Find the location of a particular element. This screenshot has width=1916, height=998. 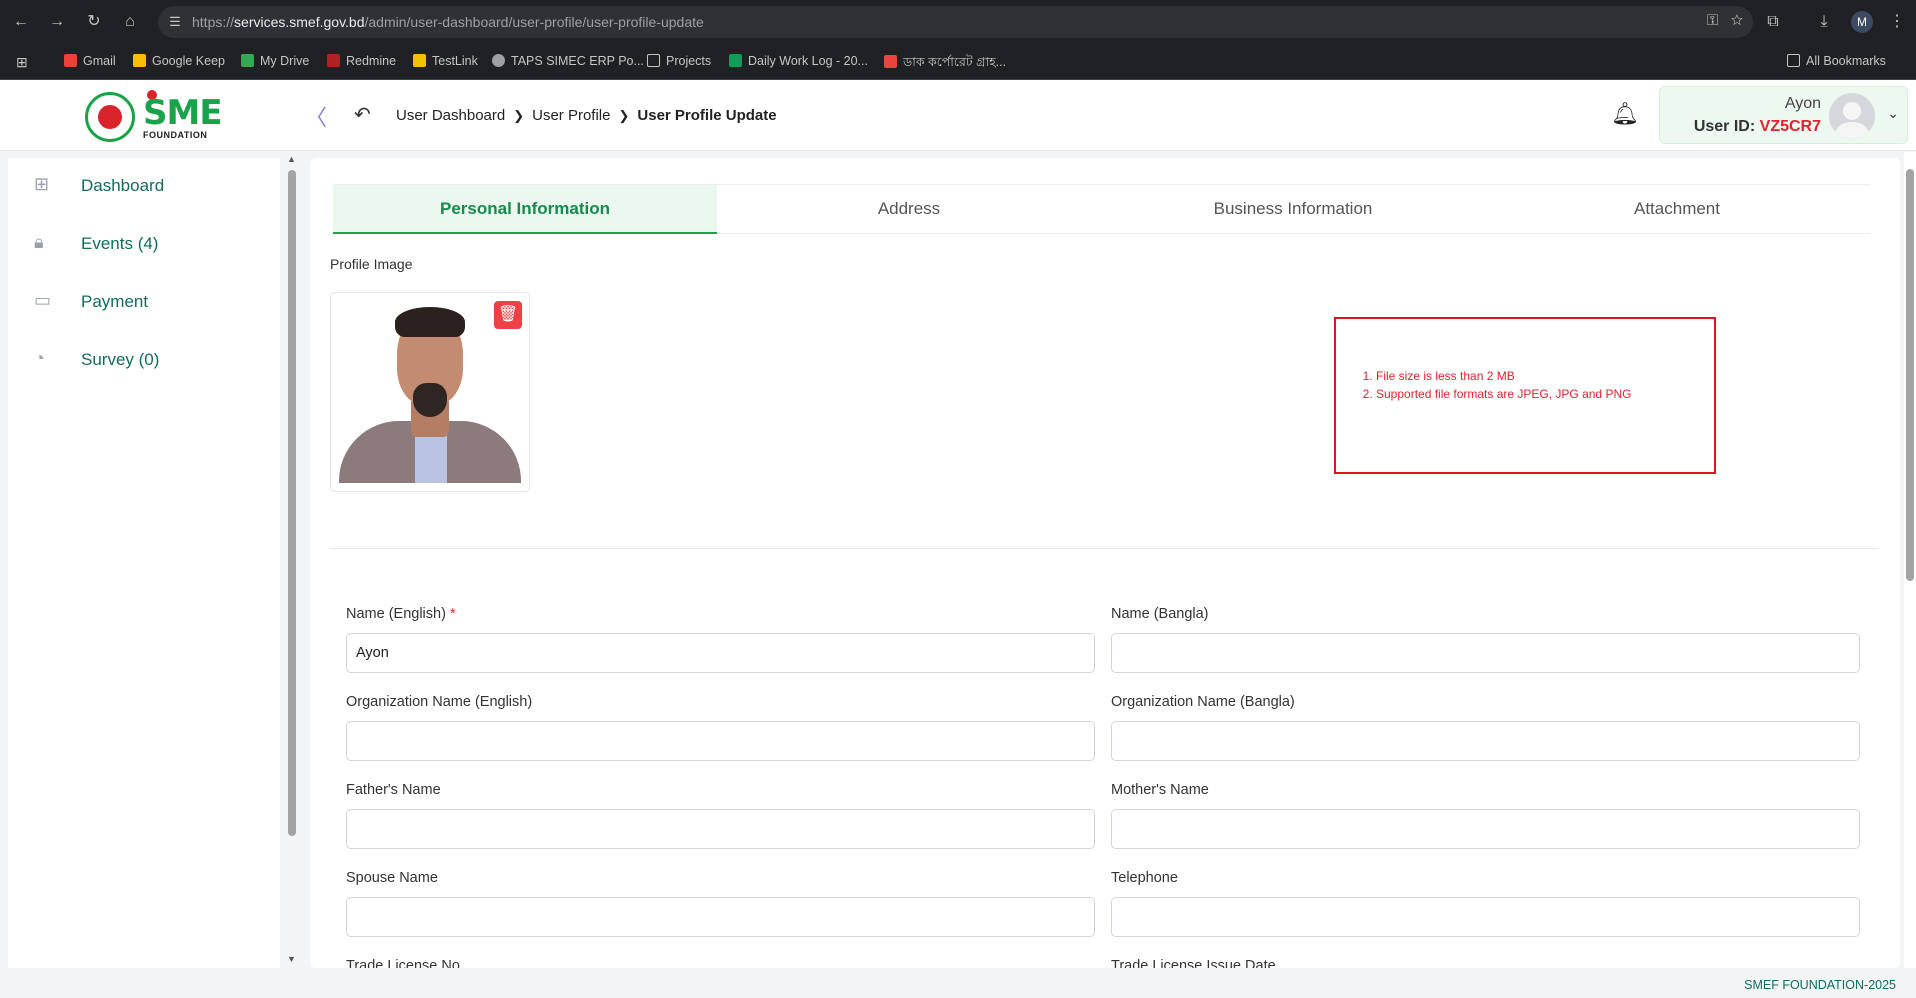

collapse-sidebar-icon: 〈 is located at coordinates (316, 116).